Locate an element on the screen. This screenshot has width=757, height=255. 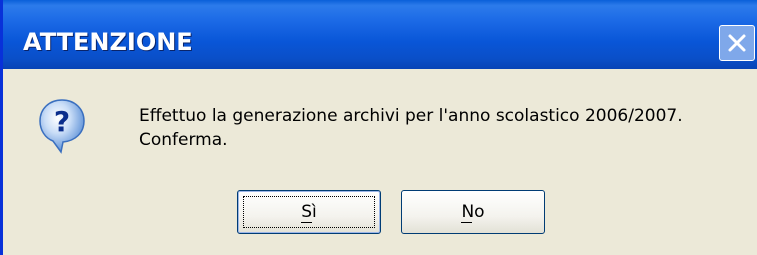
no-button: No is located at coordinates (473, 212).